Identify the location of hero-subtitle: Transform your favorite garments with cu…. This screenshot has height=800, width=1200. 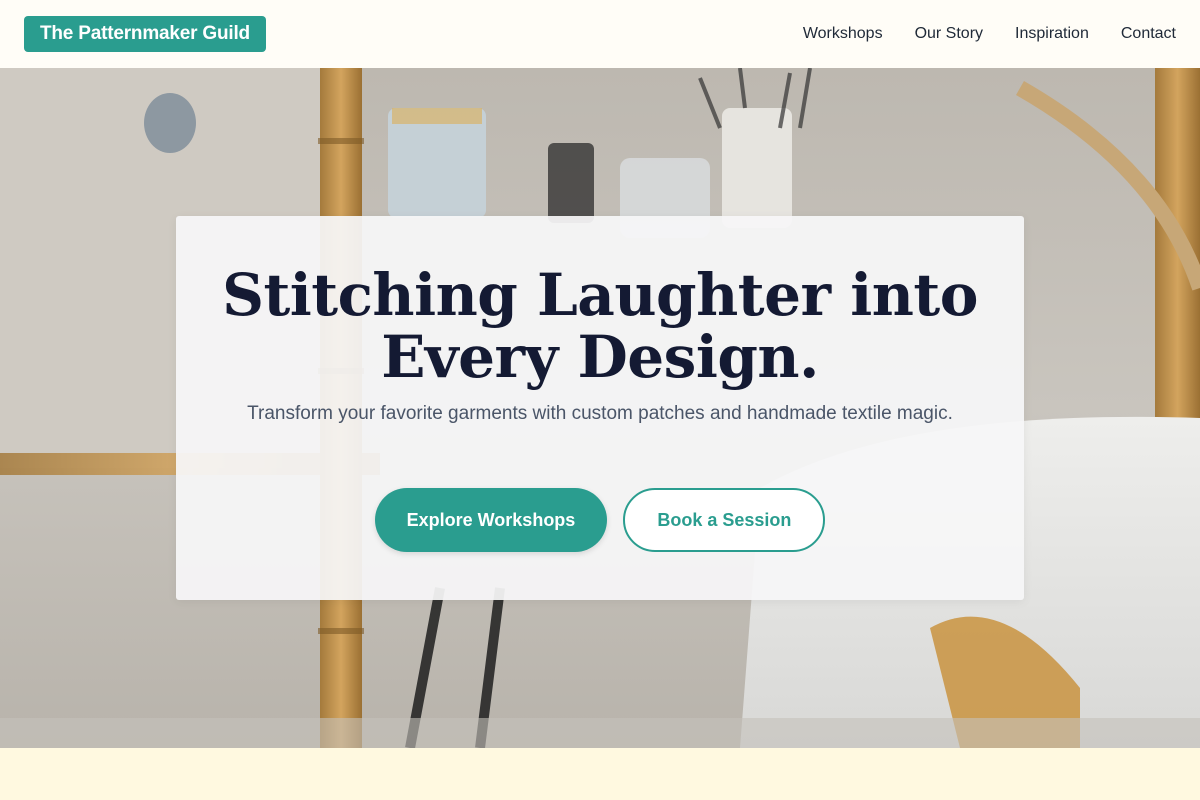
(600, 413).